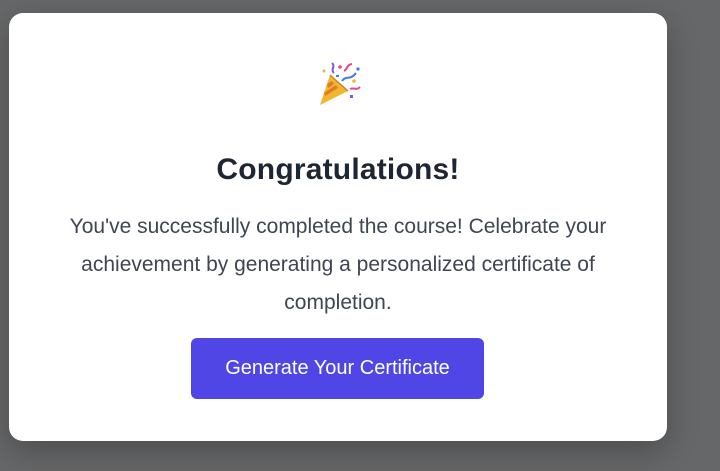 The width and height of the screenshot is (720, 471). I want to click on generate-certificate-button: Generate Your Certificate, so click(337, 368).